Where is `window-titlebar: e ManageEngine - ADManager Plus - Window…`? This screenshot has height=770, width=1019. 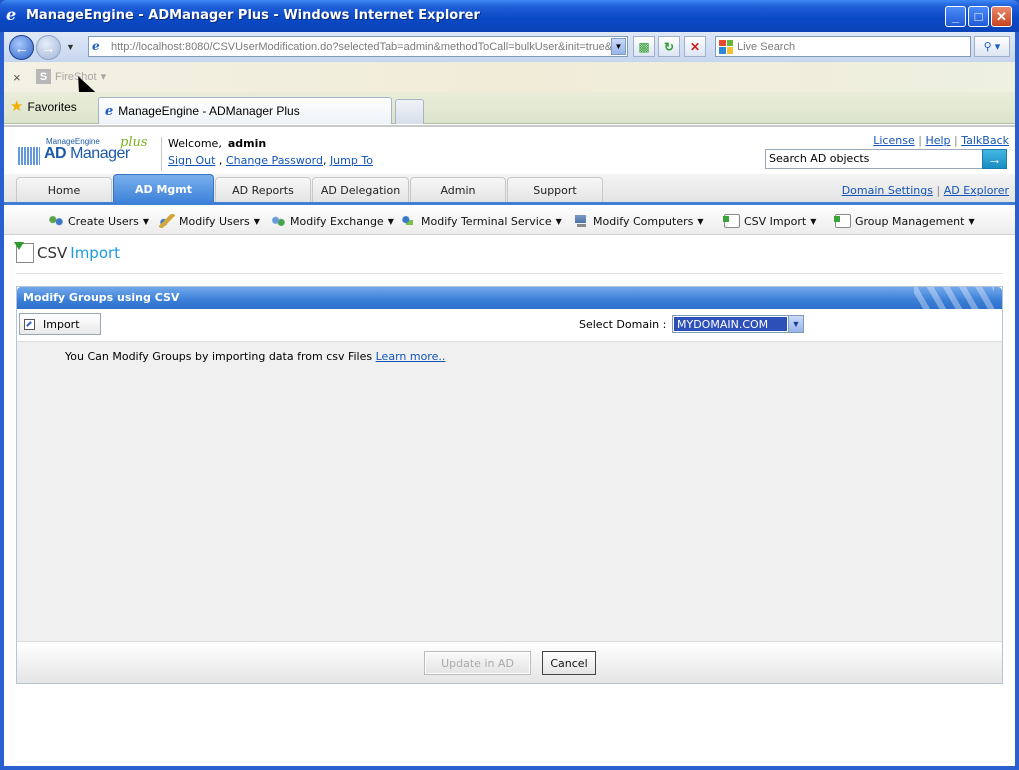 window-titlebar: e ManageEngine - ADManager Plus - Window… is located at coordinates (509, 16).